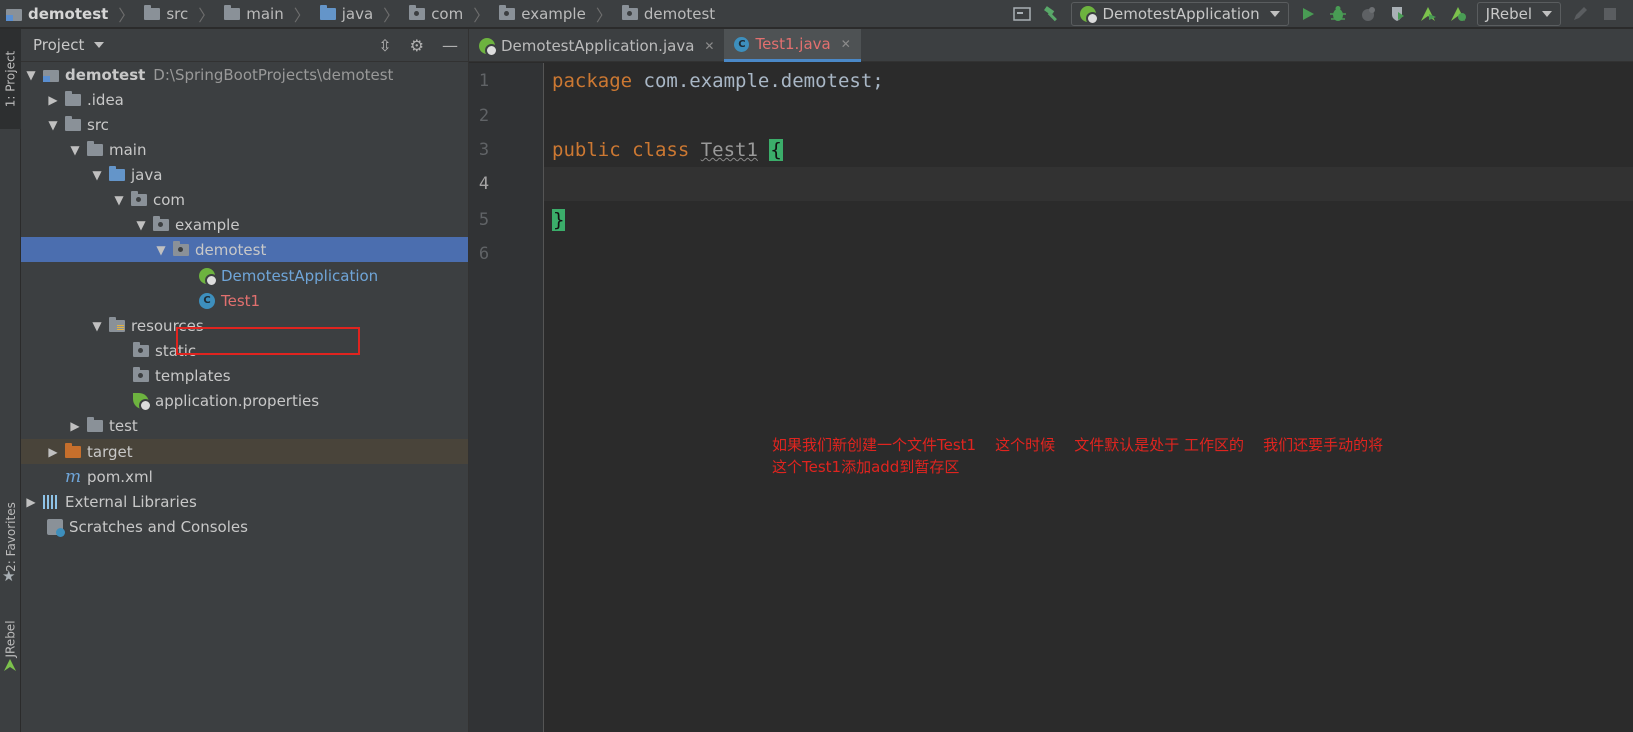  Describe the element at coordinates (244, 300) in the screenshot. I see `tree-item-test1: C Test1` at that location.